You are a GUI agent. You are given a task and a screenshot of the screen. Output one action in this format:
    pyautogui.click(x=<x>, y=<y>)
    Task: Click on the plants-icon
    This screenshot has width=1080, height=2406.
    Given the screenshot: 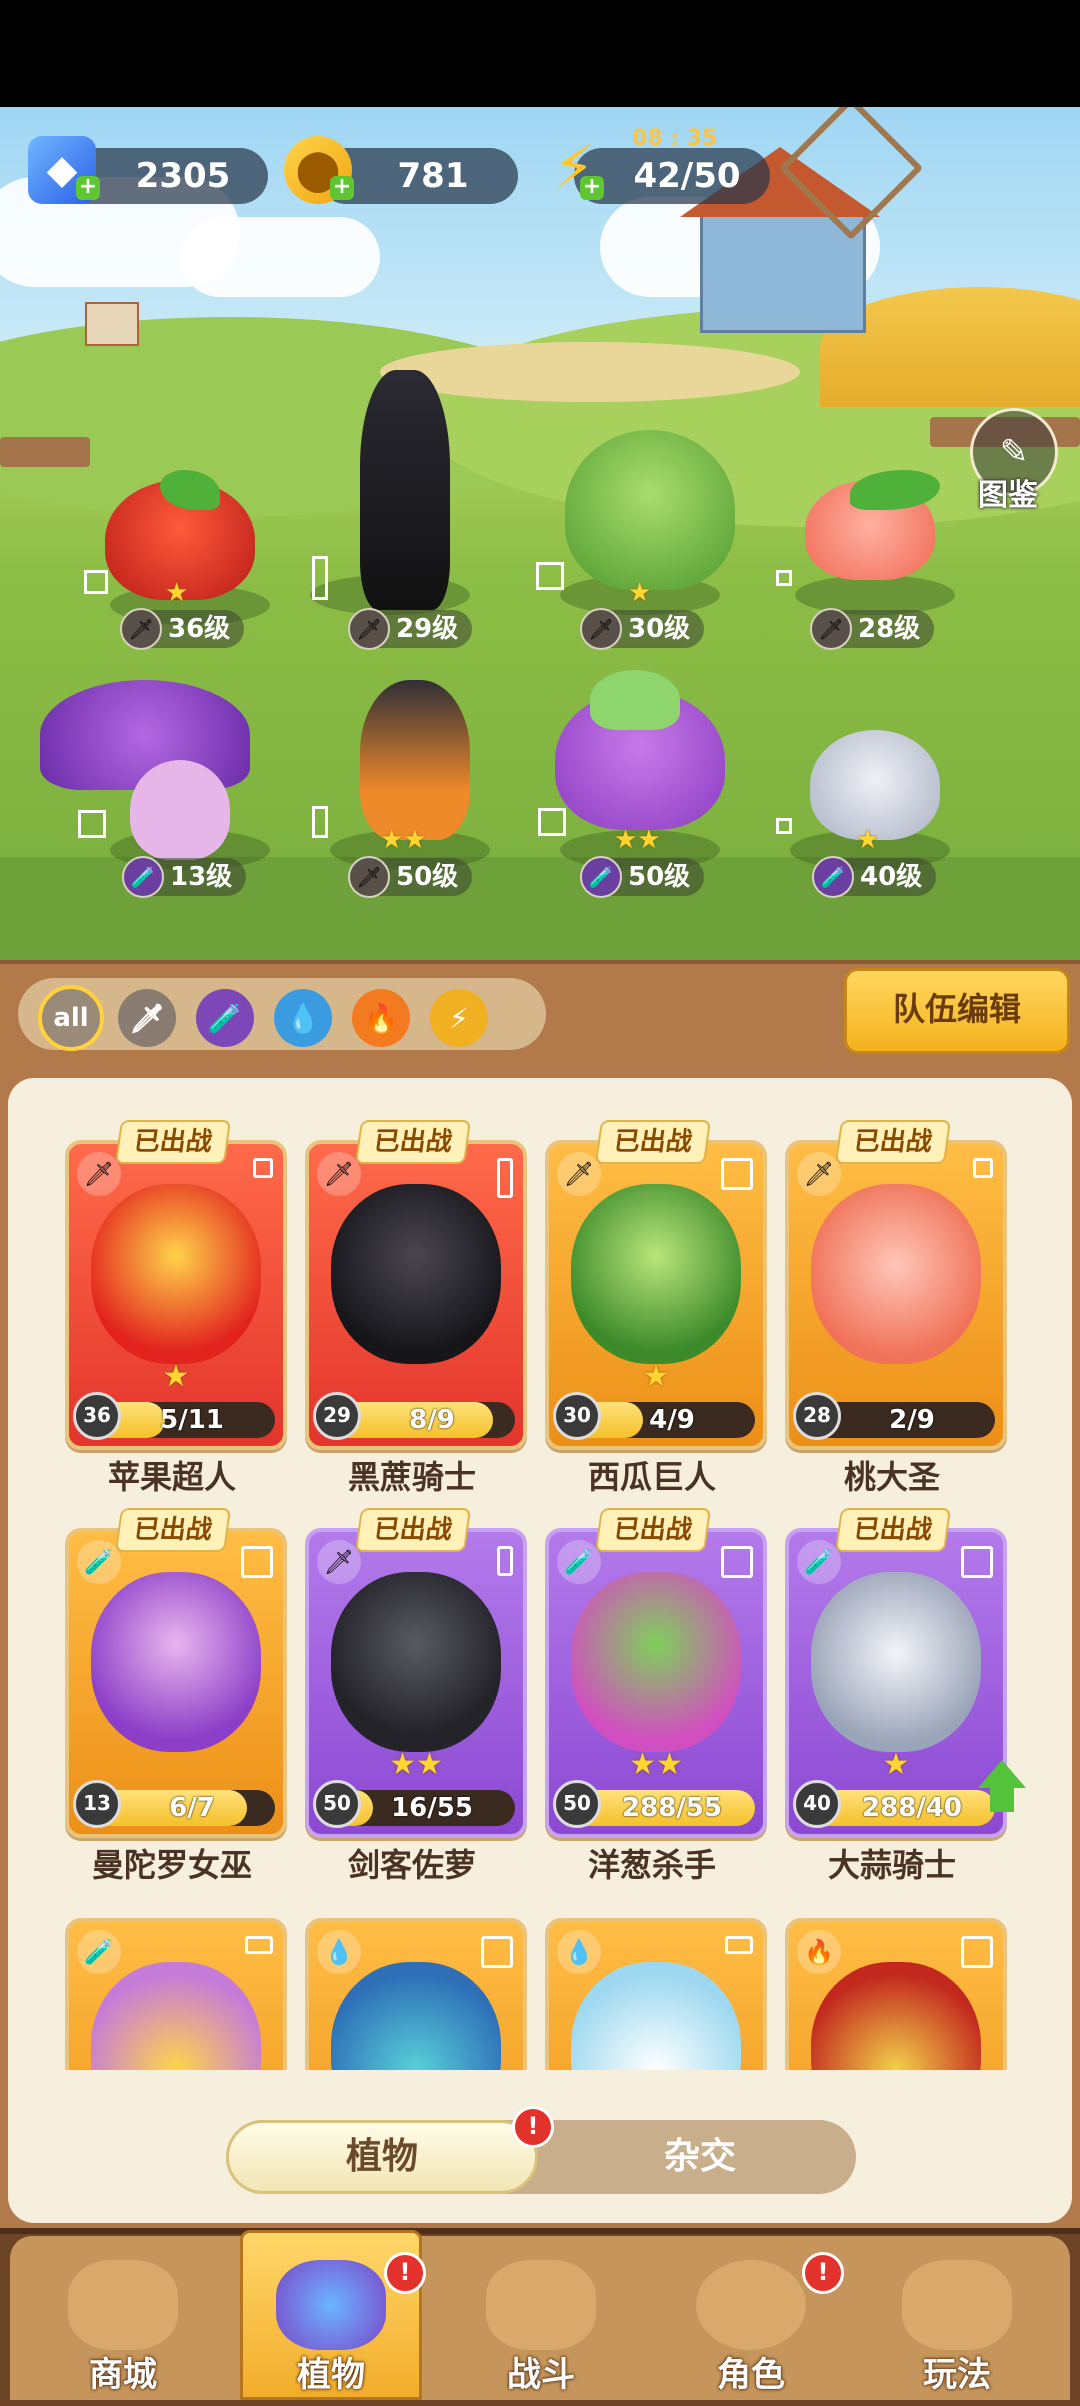 What is the action you would take?
    pyautogui.click(x=331, y=2305)
    